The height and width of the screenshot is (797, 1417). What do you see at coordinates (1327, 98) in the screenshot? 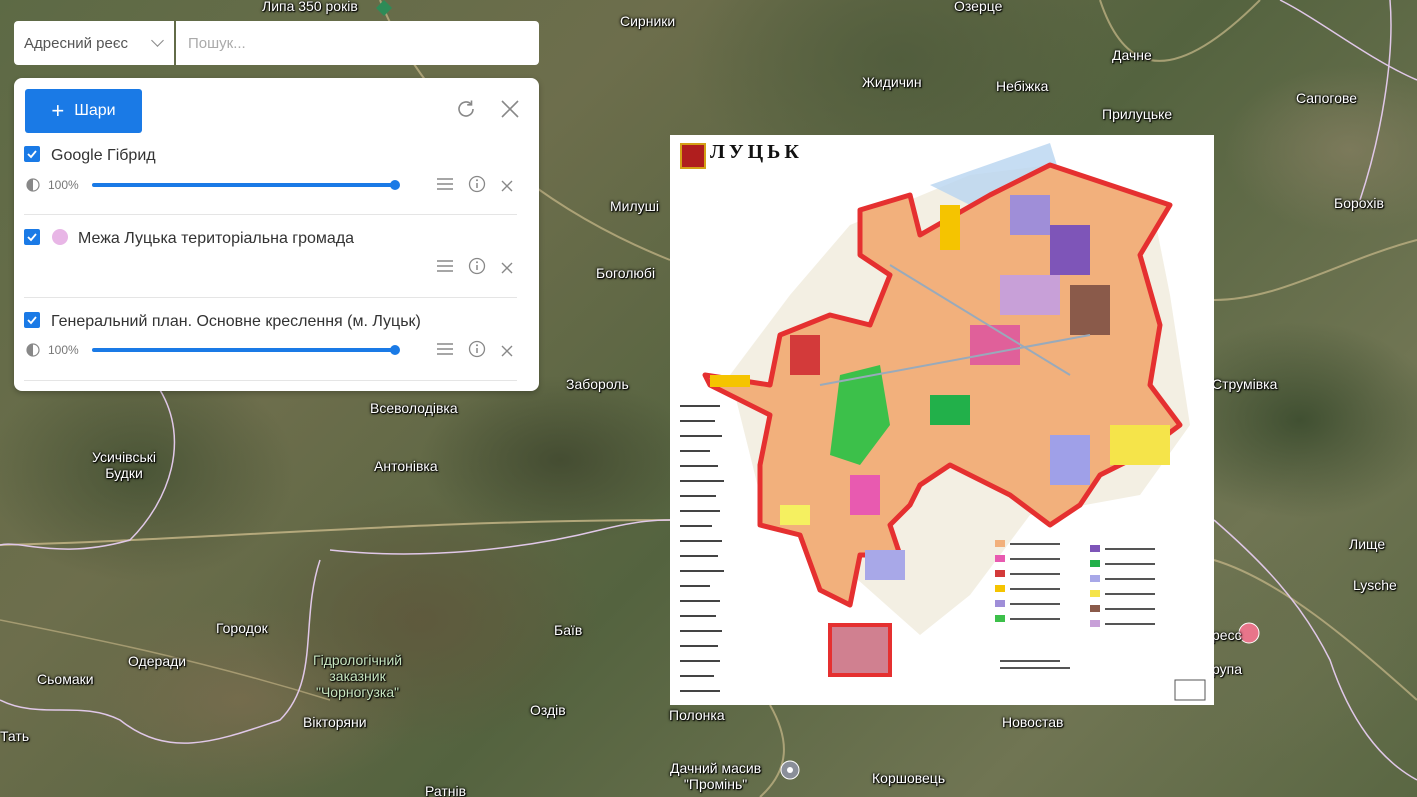
I see `map-label: Сапогове` at bounding box center [1327, 98].